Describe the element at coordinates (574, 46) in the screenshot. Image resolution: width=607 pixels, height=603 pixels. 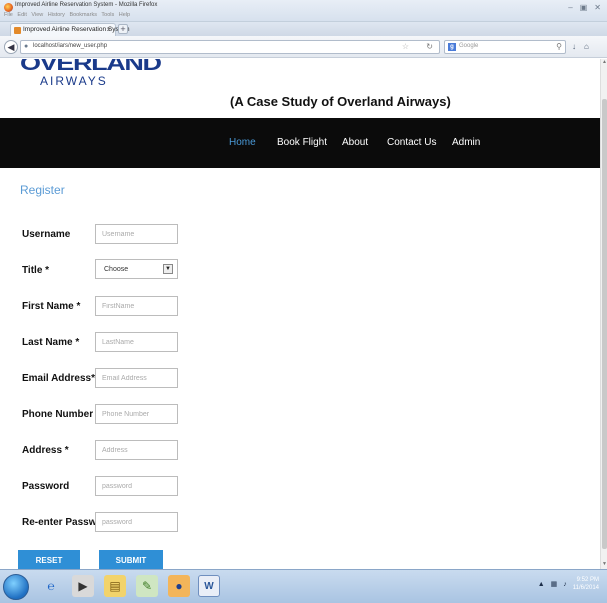
I see `download-icon: ↓` at that location.